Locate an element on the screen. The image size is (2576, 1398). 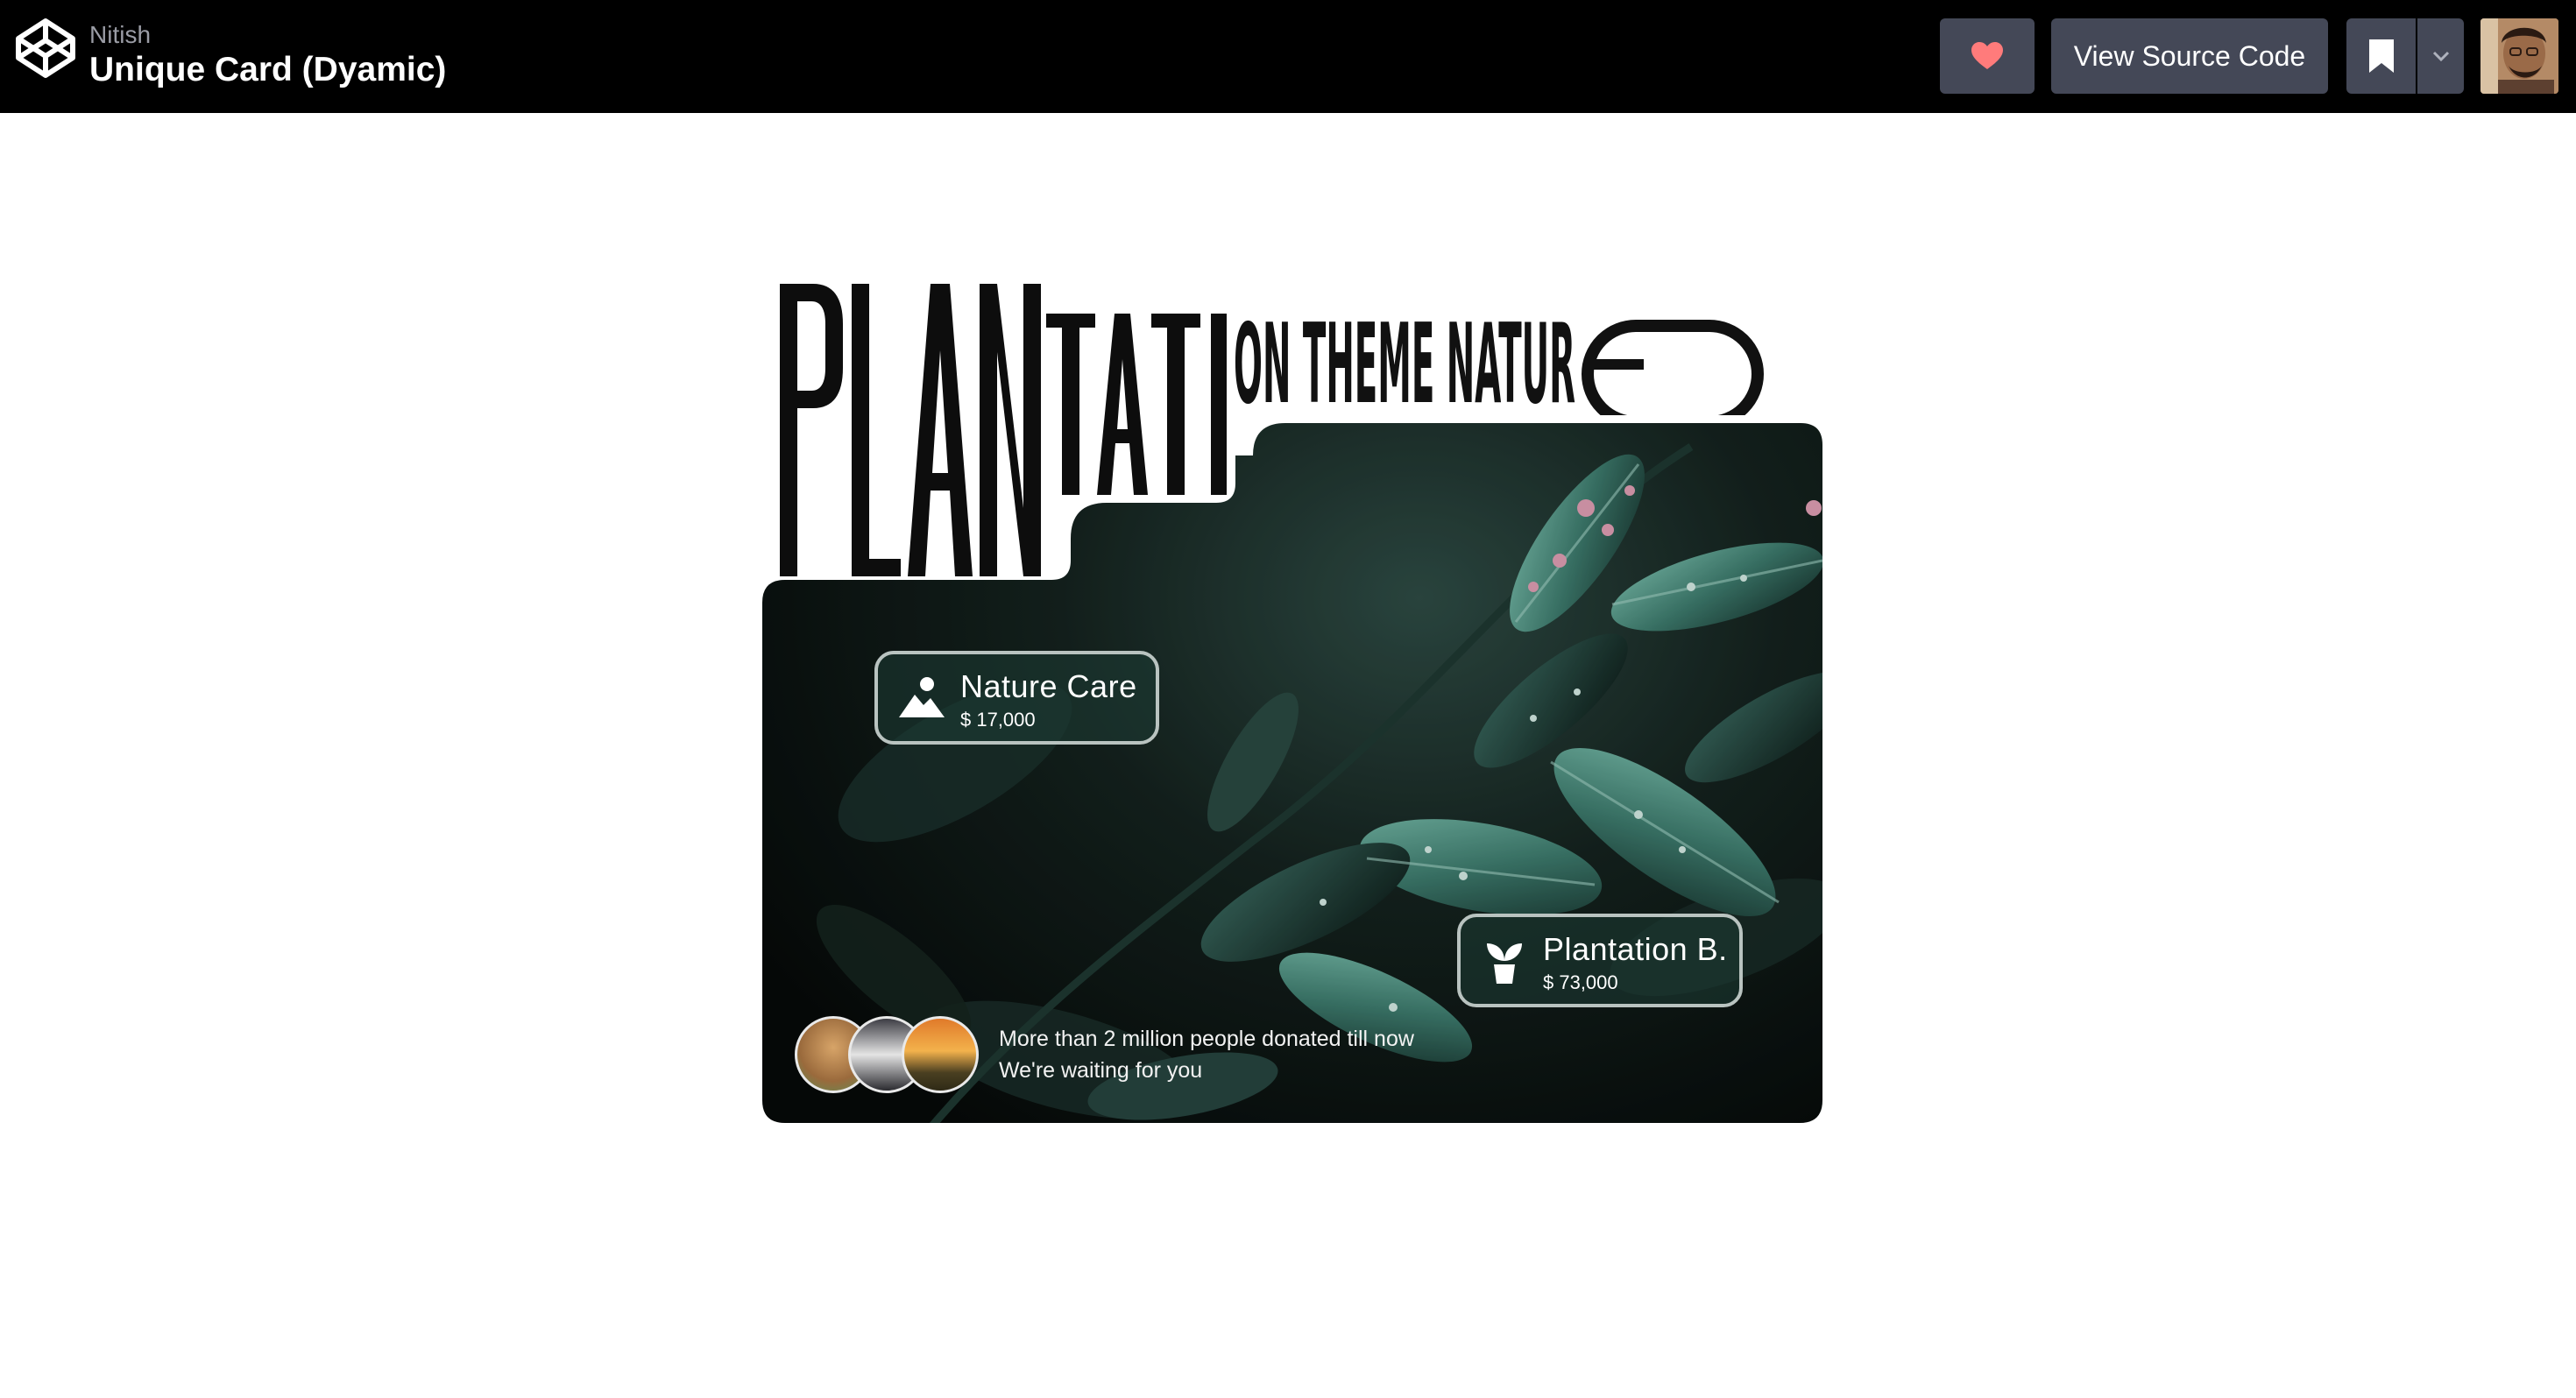
pill-name: Plantation B. is located at coordinates (1635, 949).